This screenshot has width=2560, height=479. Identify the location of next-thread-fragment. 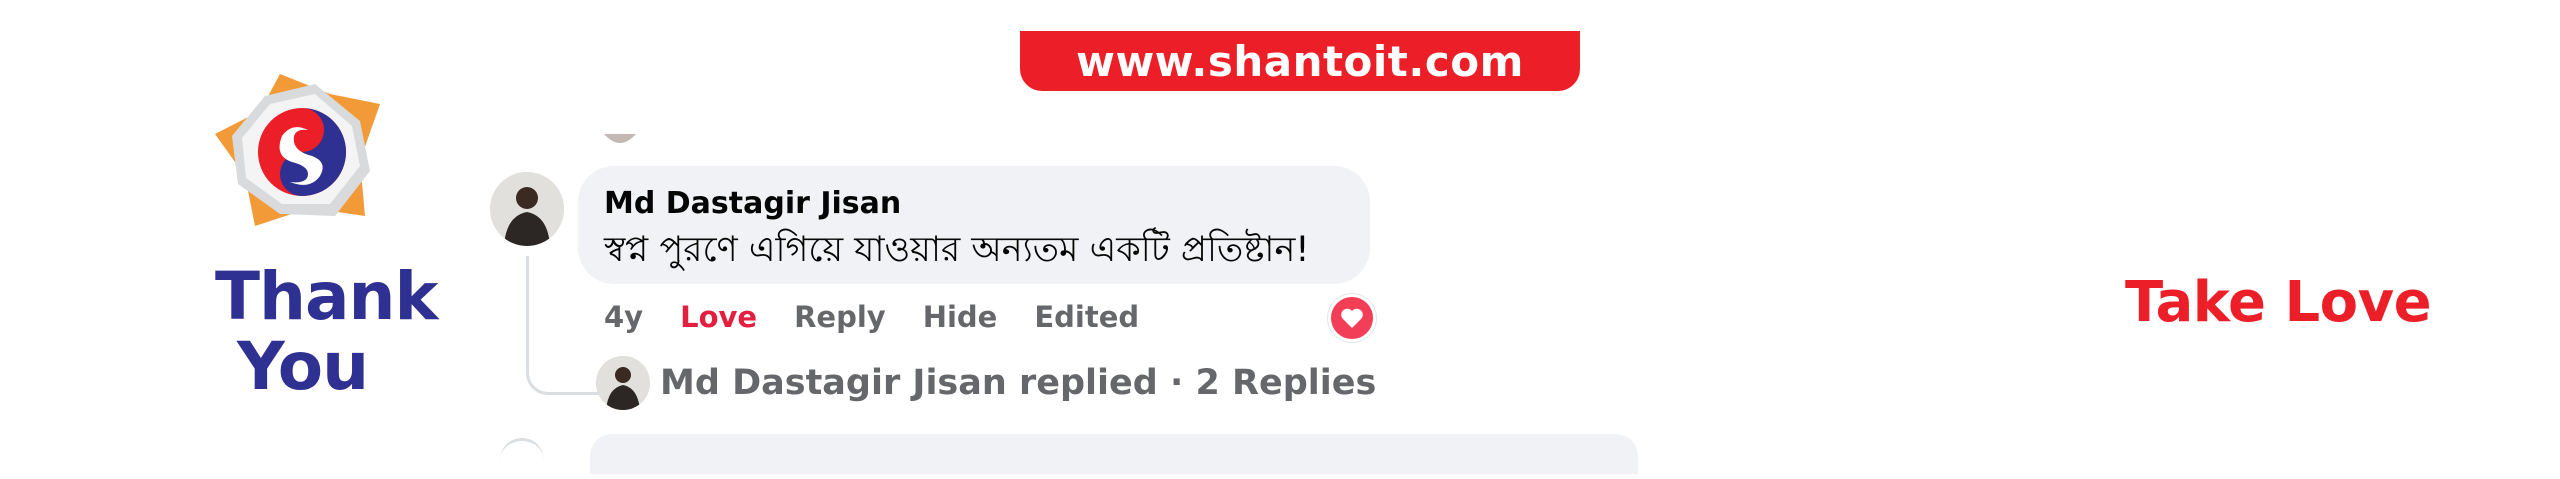
(522, 449).